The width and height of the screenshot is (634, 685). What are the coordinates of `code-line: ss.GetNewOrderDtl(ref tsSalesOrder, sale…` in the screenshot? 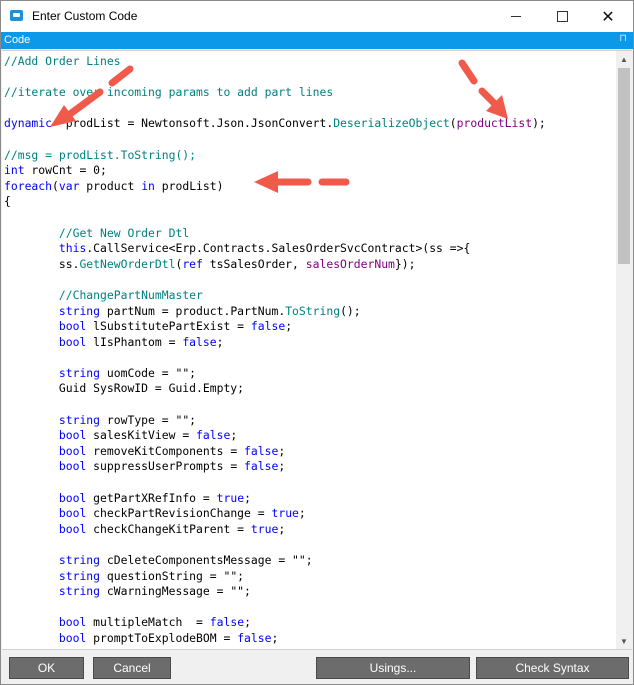 It's located at (275, 265).